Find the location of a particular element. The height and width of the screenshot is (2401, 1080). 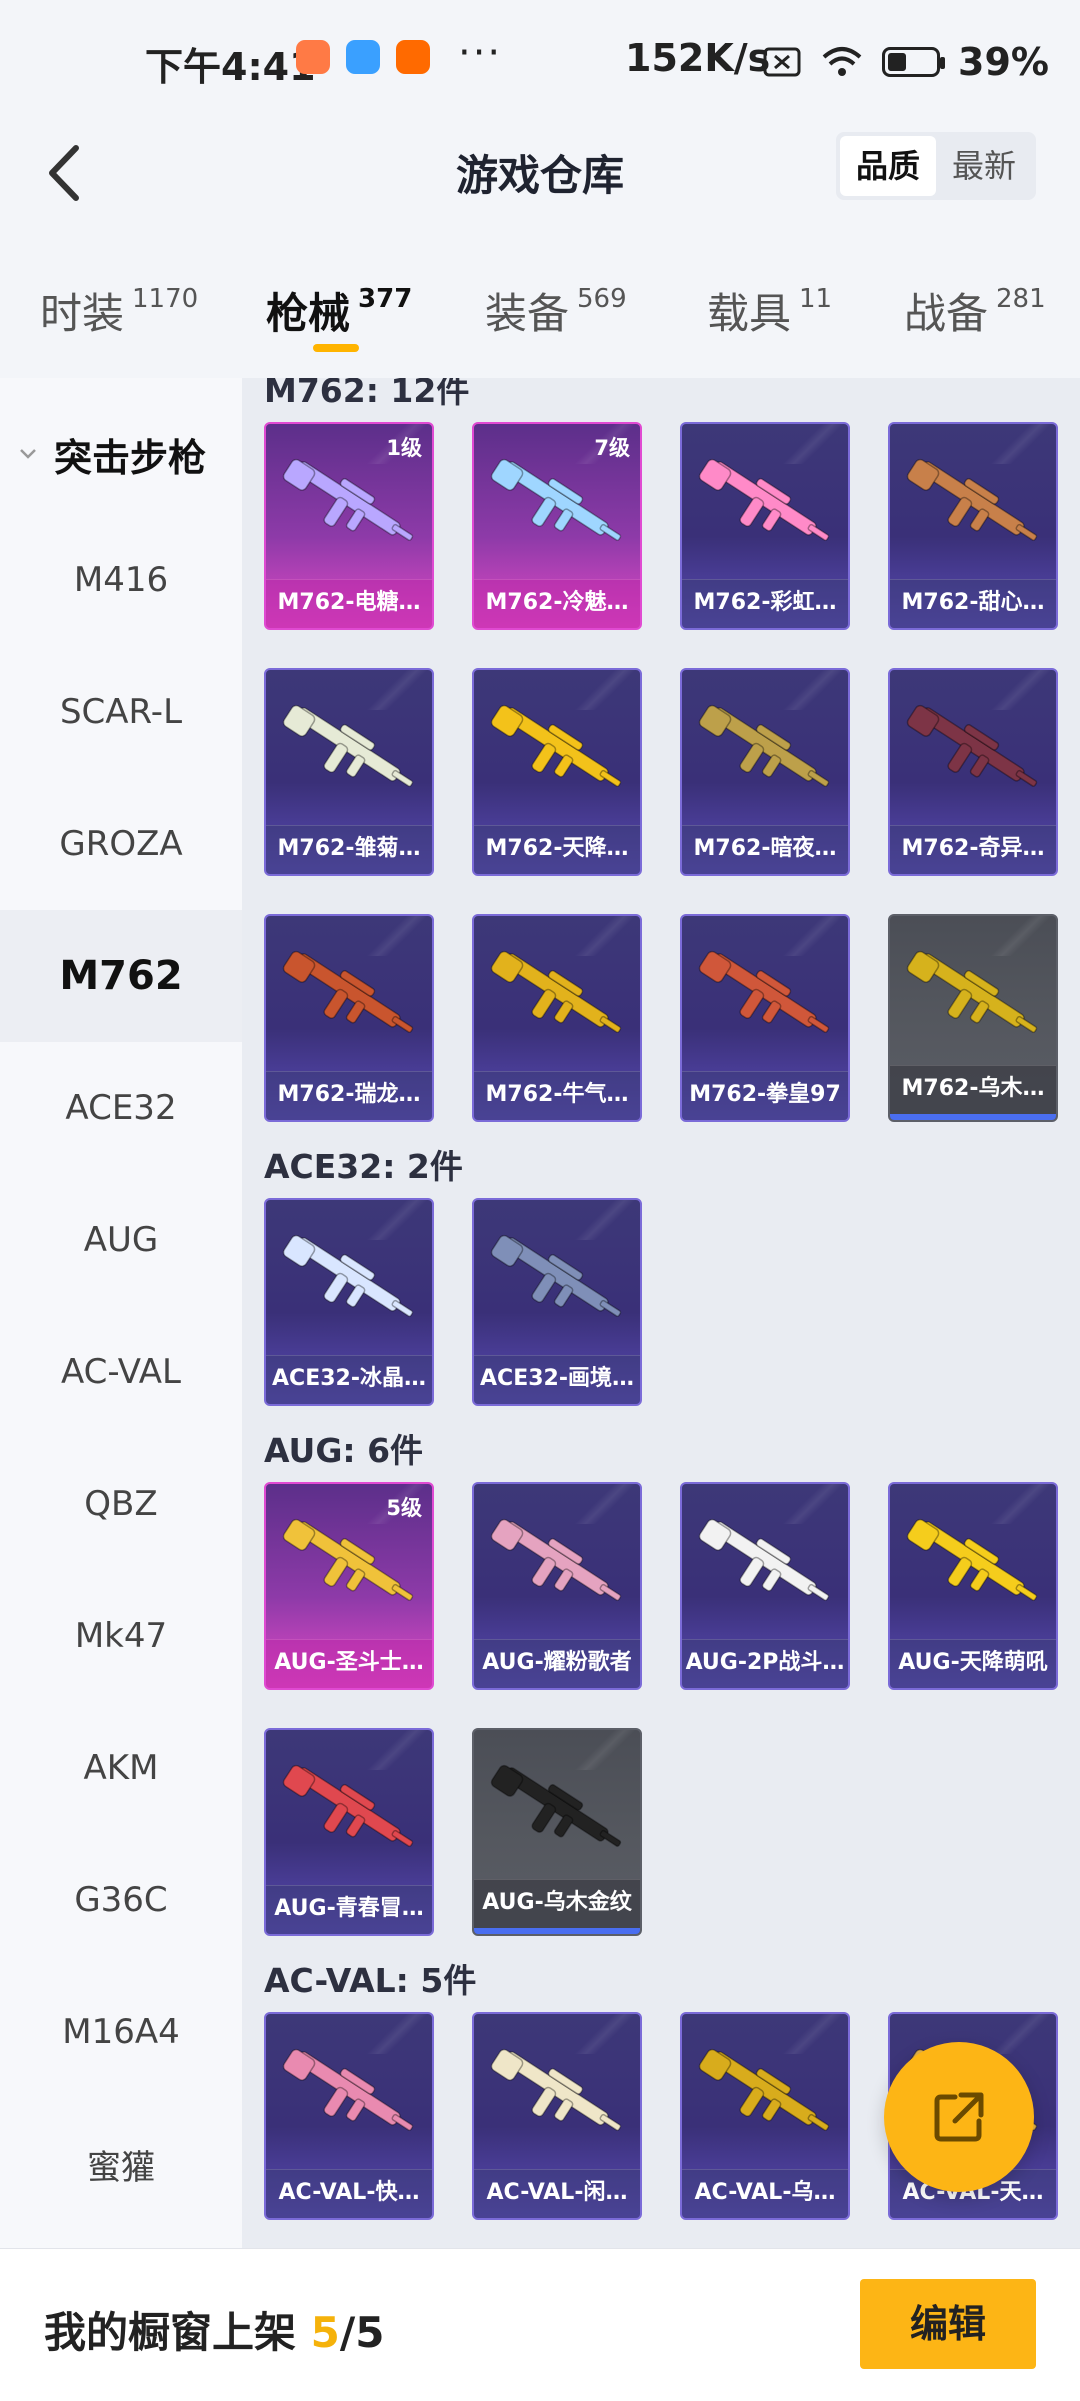

section-title: AC-VAL: 5件 is located at coordinates (370, 1980).